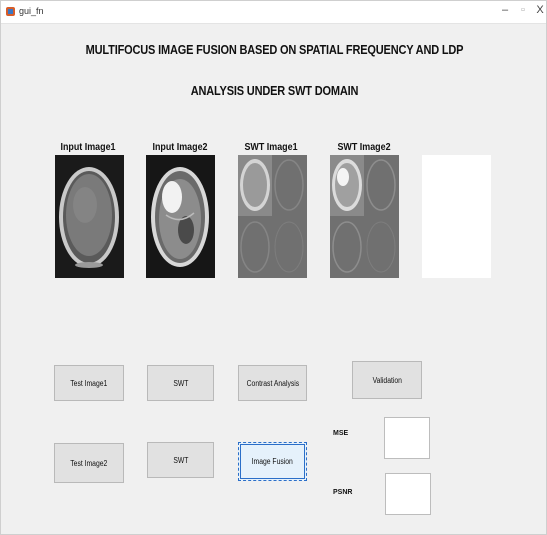 This screenshot has width=547, height=535. What do you see at coordinates (539, 10) in the screenshot?
I see `close-button: X` at bounding box center [539, 10].